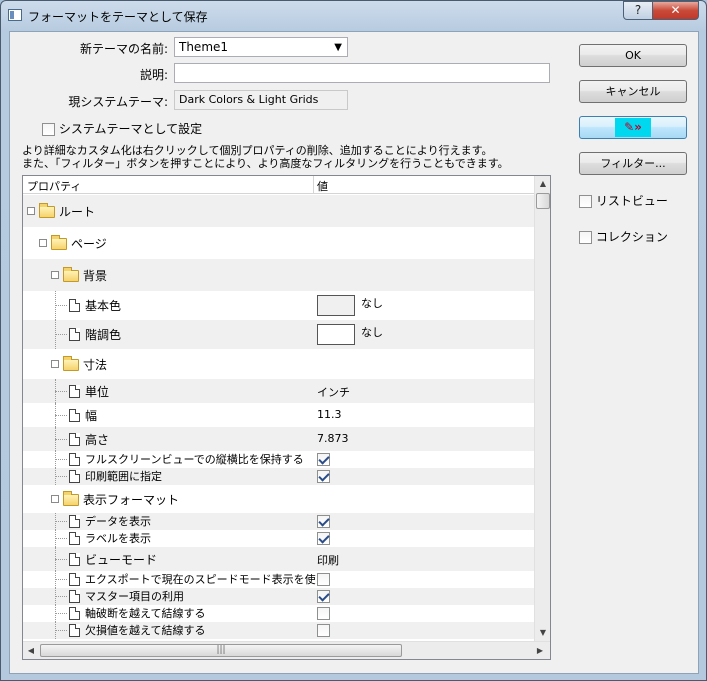 The height and width of the screenshot is (681, 707). Describe the element at coordinates (118, 521) in the screenshot. I see `tree-item-label: データを表示` at that location.